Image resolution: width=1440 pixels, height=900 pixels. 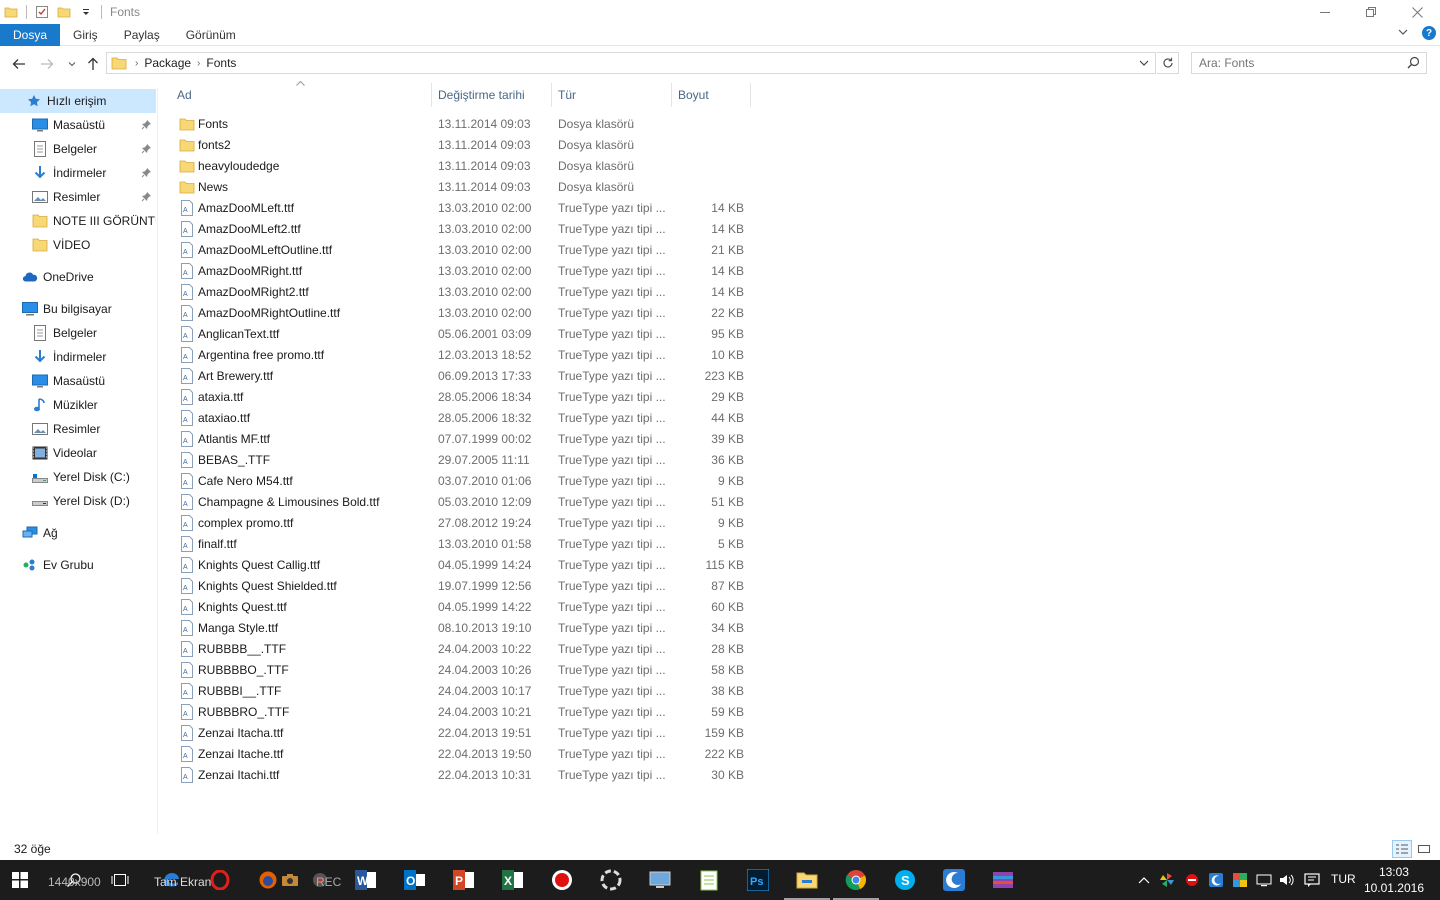 I want to click on sidebar-item-pc-desktop: Masaüstü, so click(x=78, y=381).